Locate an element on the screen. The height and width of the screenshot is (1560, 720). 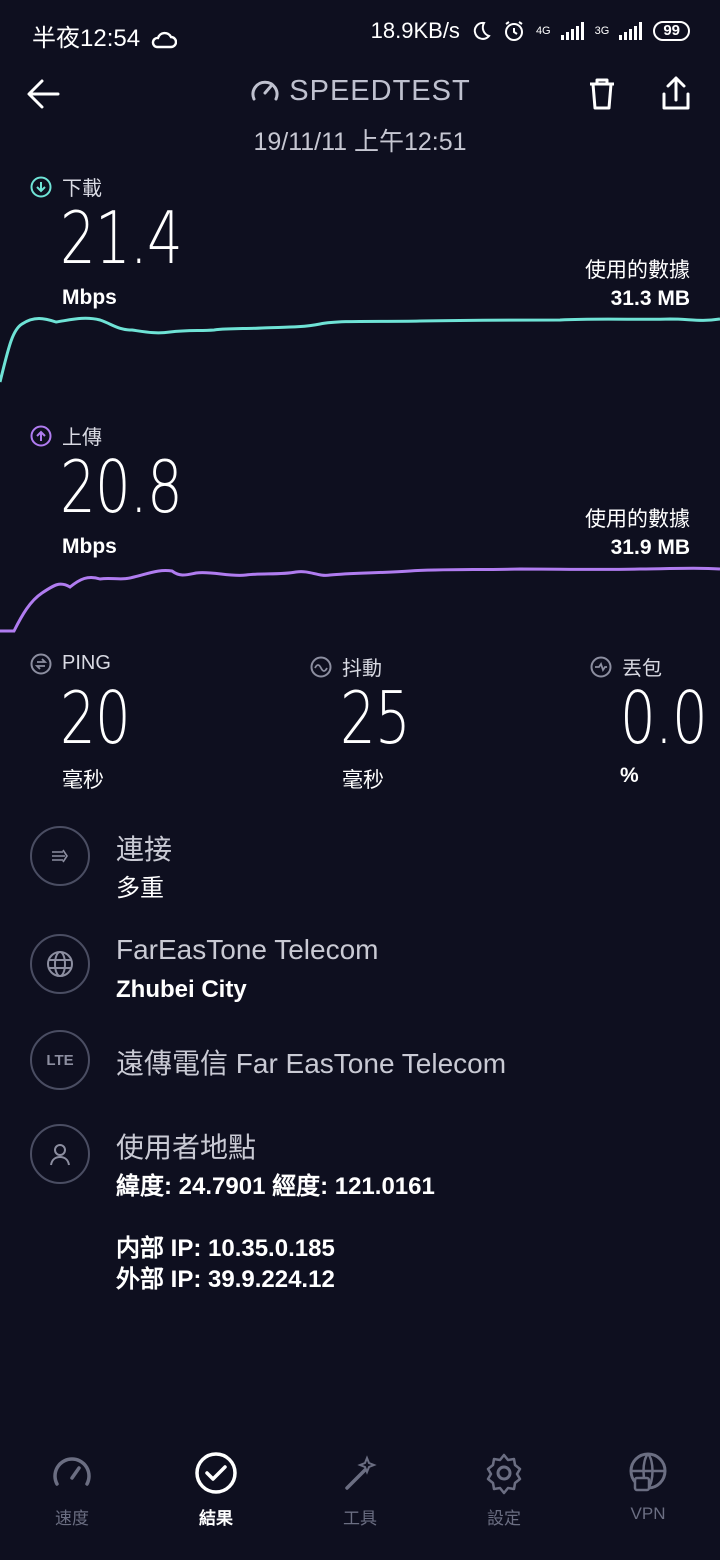
download-value: 21.4 is located at coordinates (121, 238).